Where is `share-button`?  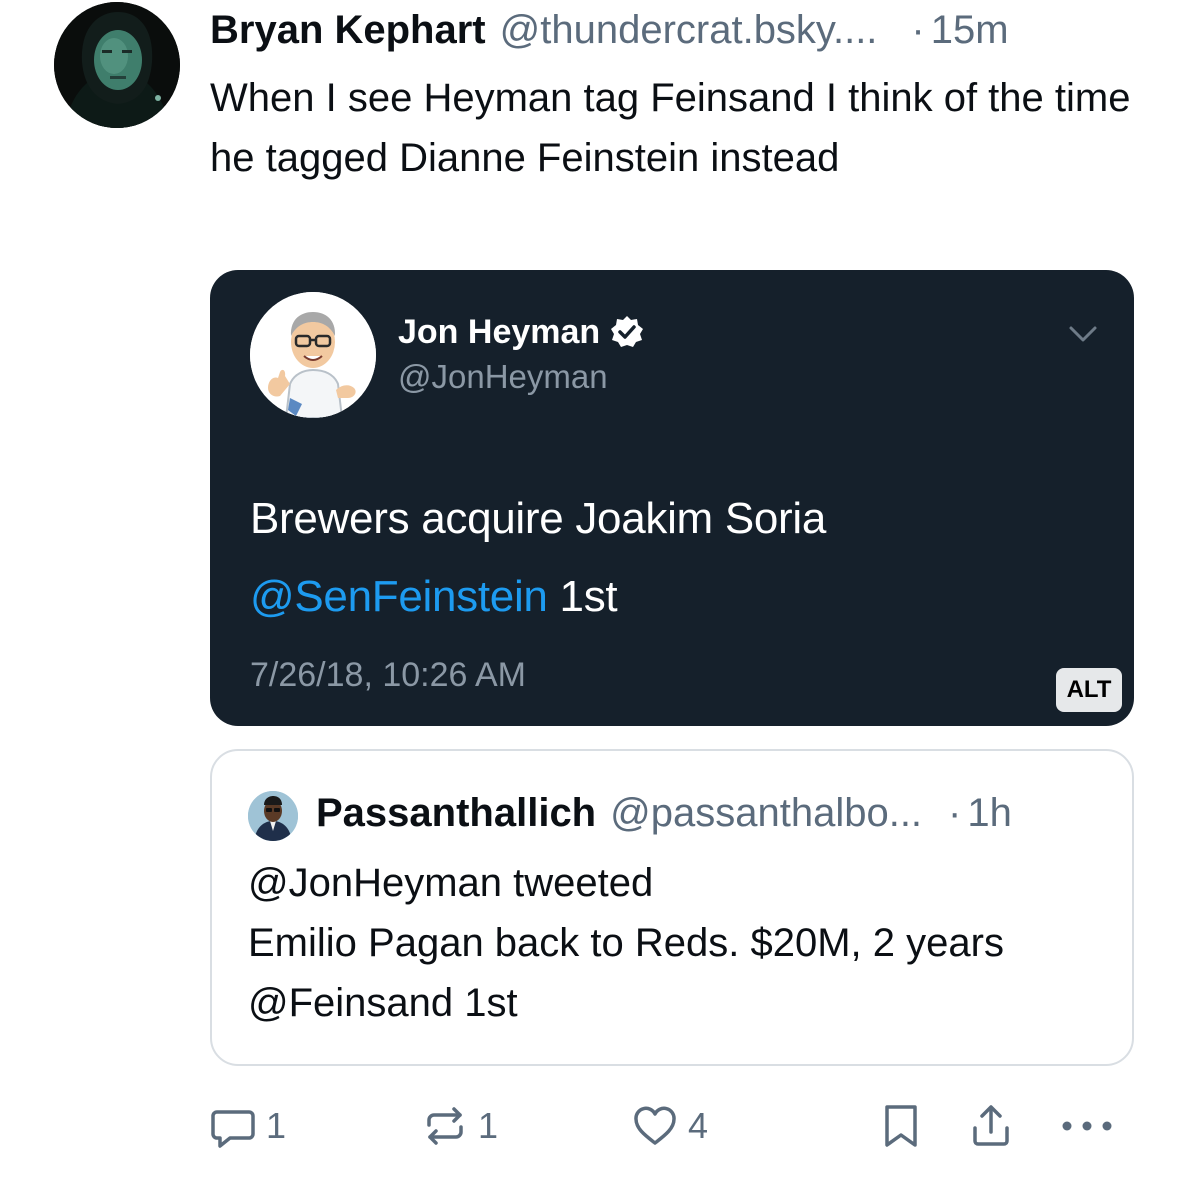
share-button is located at coordinates (991, 1126).